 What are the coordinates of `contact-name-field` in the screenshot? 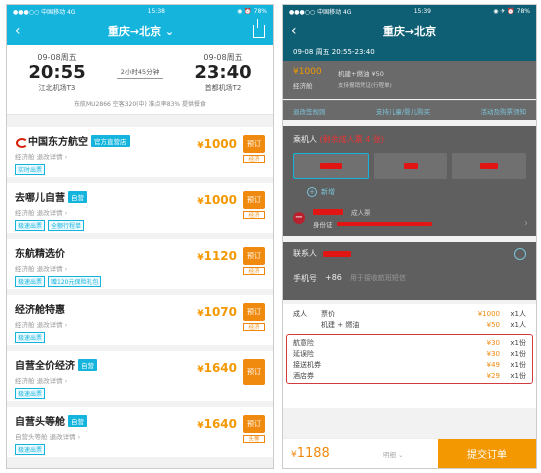 It's located at (337, 253).